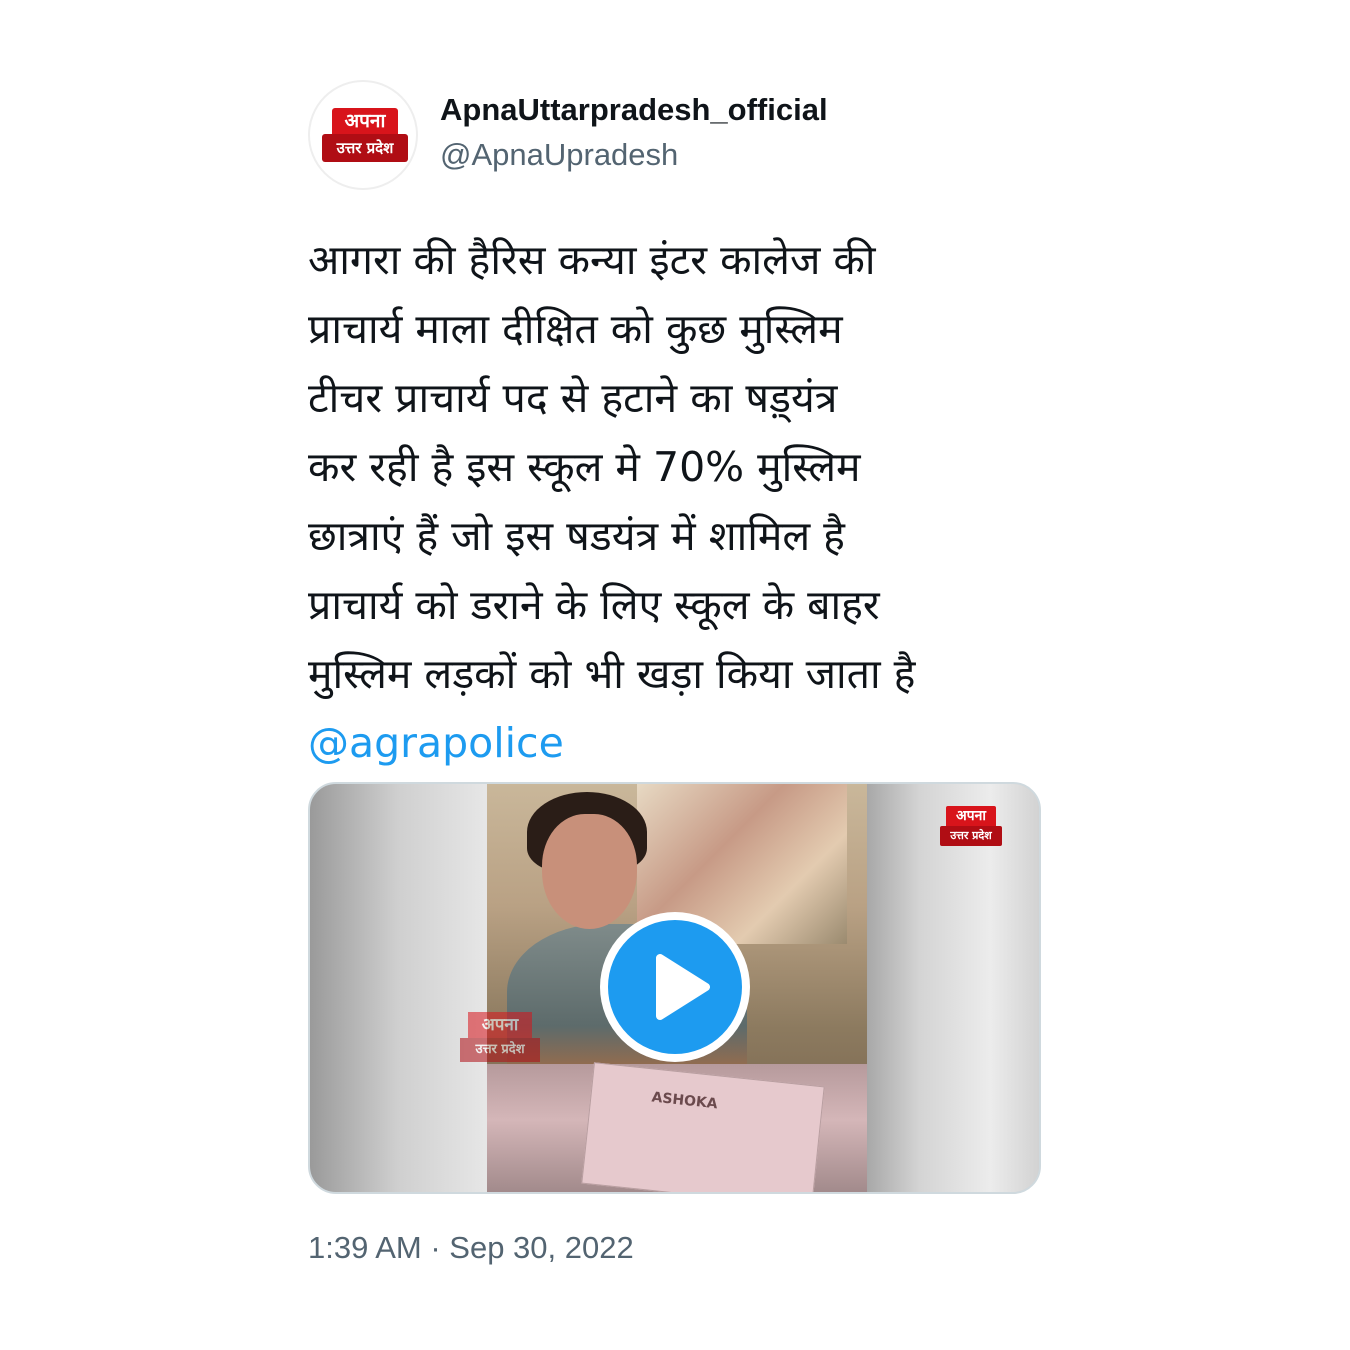  Describe the element at coordinates (634, 110) in the screenshot. I see `display-name: ApnaUttarpradesh_official` at that location.